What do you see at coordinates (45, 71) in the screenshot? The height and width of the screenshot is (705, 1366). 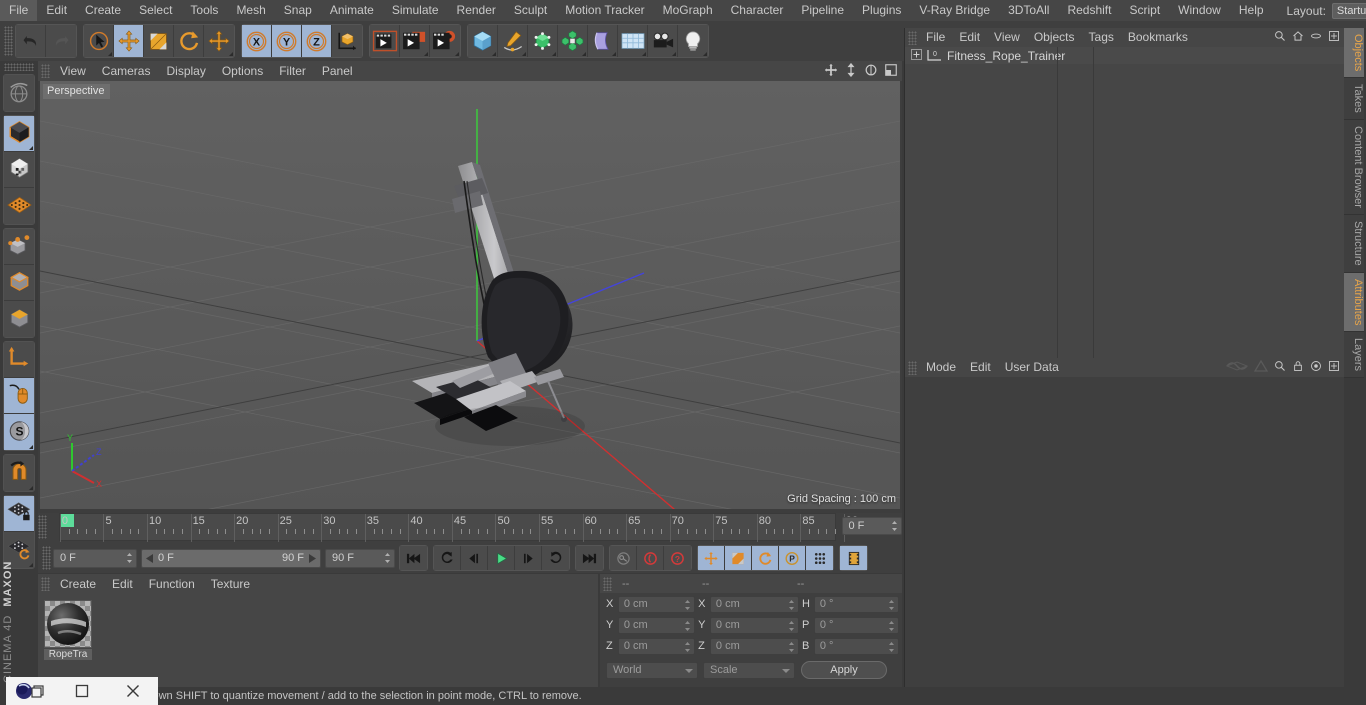 I see `viewport-grip` at bounding box center [45, 71].